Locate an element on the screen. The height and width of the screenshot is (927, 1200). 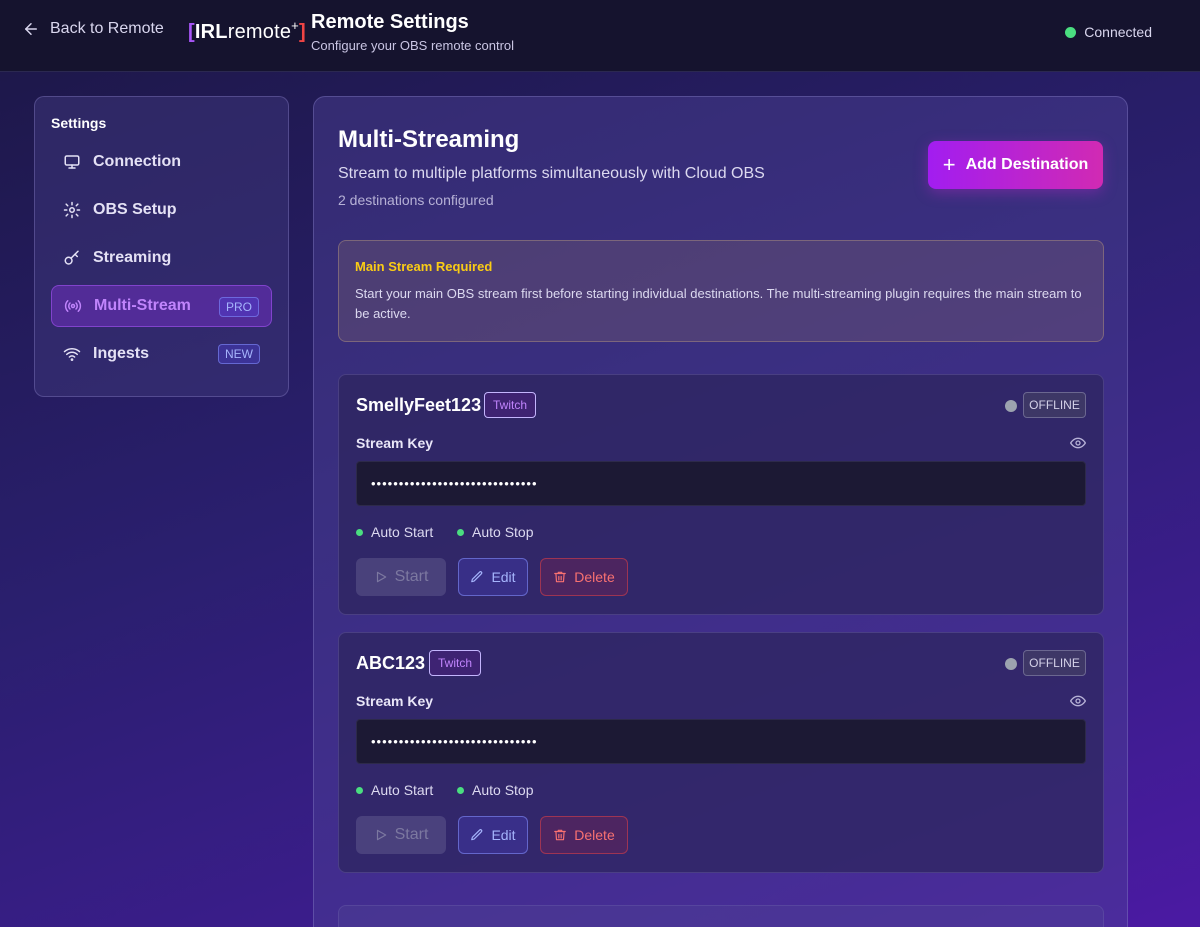
status-label: Connected is located at coordinates (1118, 32).